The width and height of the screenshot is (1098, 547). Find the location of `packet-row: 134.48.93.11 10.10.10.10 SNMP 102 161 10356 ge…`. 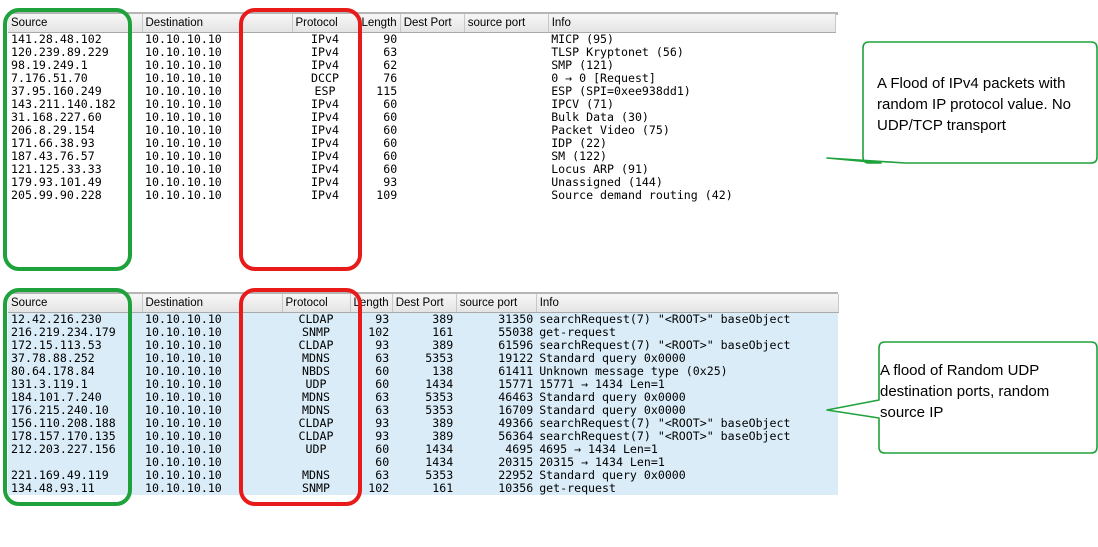

packet-row: 134.48.93.11 10.10.10.10 SNMP 102 161 10356 ge… is located at coordinates (423, 488).